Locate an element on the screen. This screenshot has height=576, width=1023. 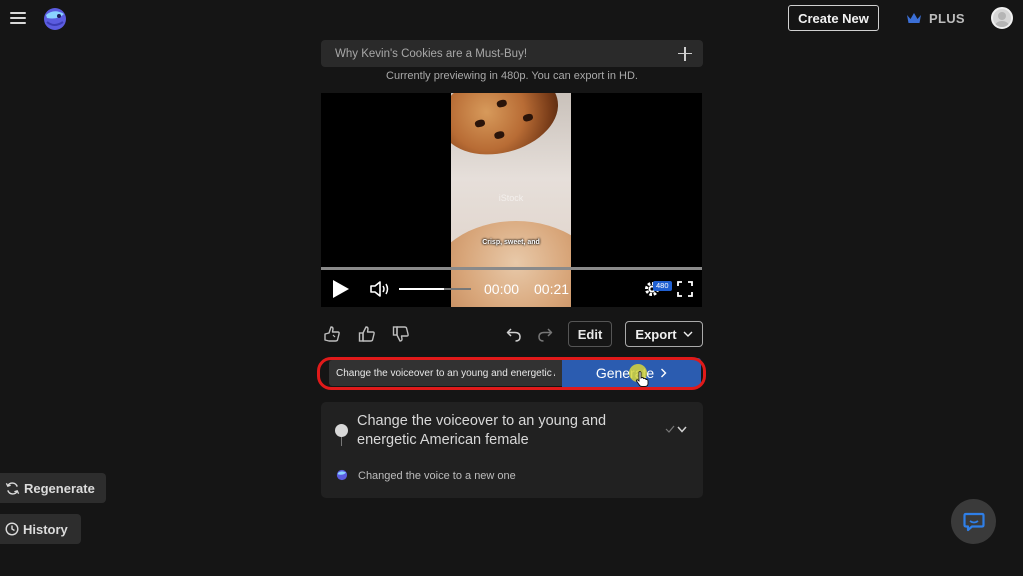
current-time: 00:00 is located at coordinates (502, 289).